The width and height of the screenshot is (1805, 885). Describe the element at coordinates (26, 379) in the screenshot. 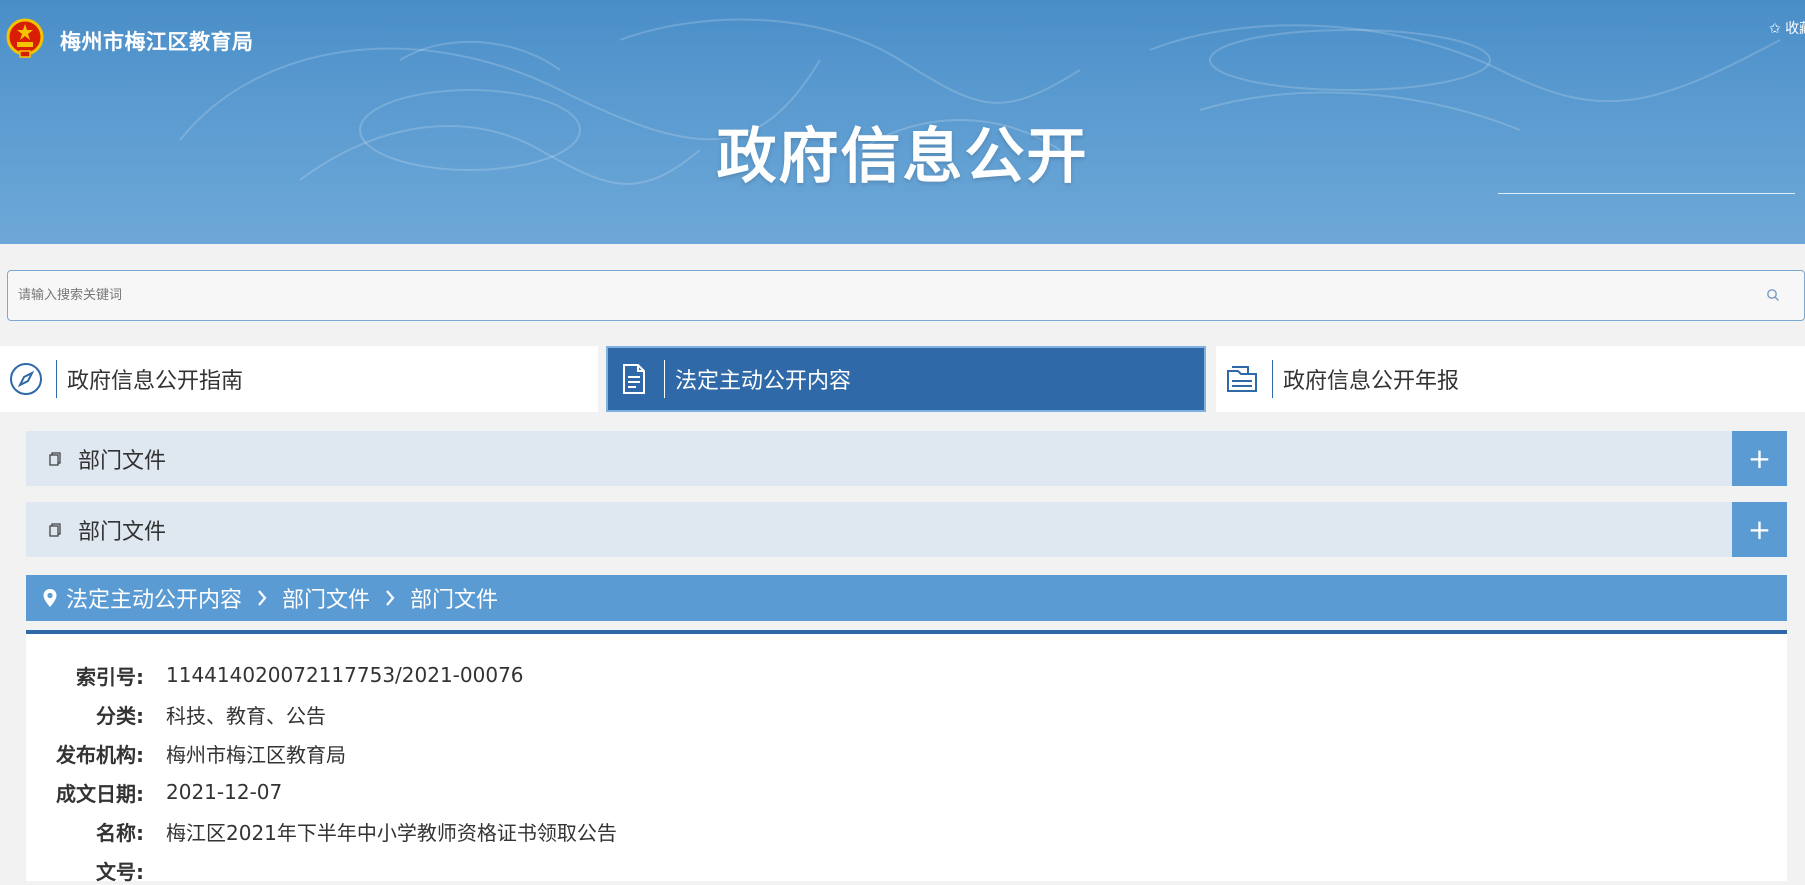

I see `compass-icon` at that location.